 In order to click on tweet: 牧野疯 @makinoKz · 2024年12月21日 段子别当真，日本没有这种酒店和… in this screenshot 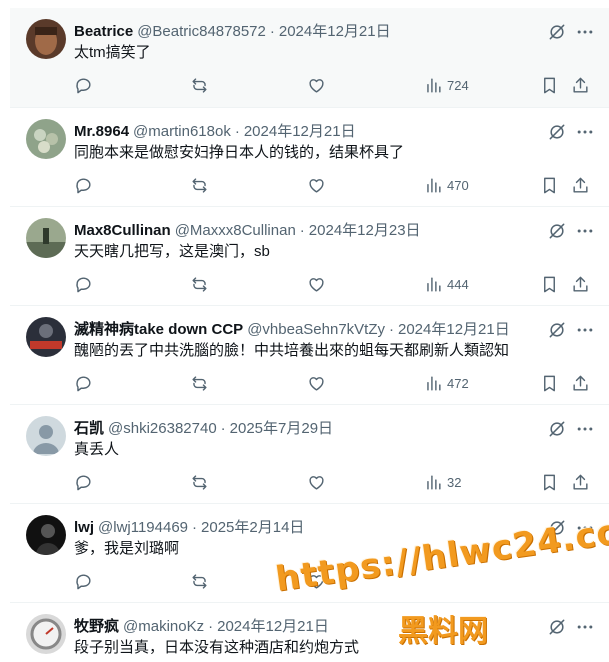, I will do `click(309, 632)`.